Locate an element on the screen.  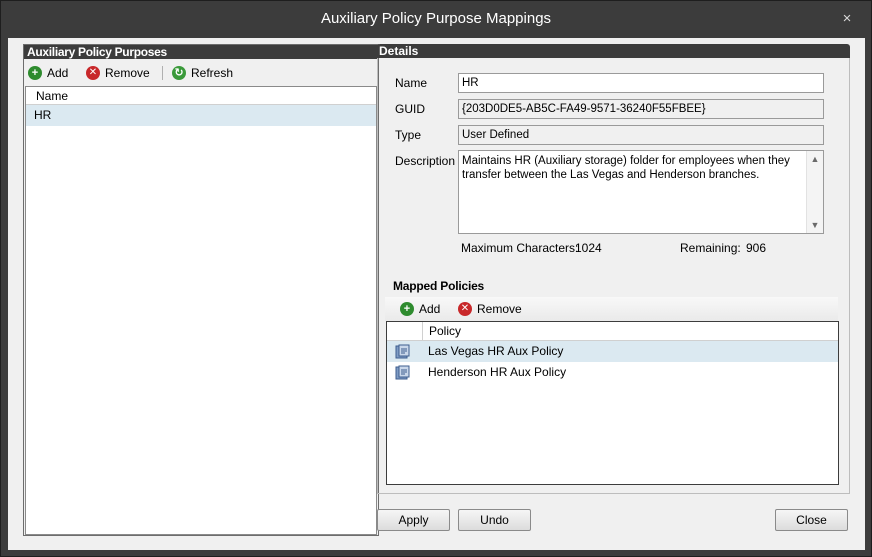
max-chars-label: Maximum Characters: is located at coordinates (520, 248).